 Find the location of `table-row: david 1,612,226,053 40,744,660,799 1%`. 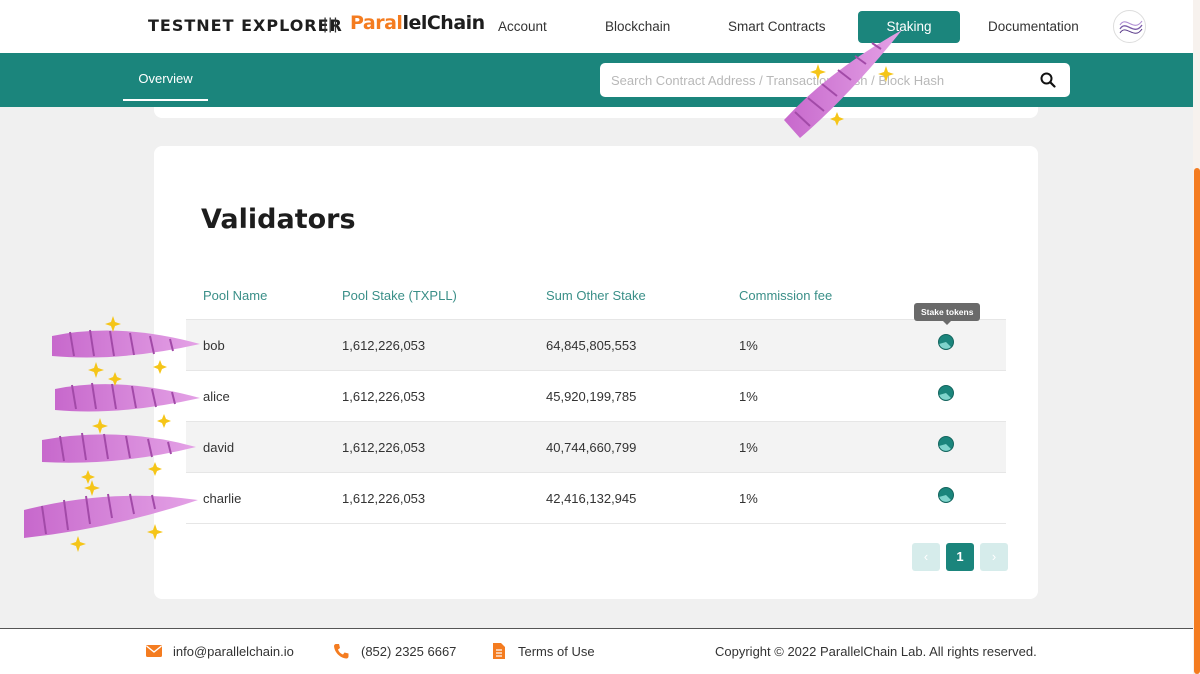

table-row: david 1,612,226,053 40,744,660,799 1% is located at coordinates (596, 447).